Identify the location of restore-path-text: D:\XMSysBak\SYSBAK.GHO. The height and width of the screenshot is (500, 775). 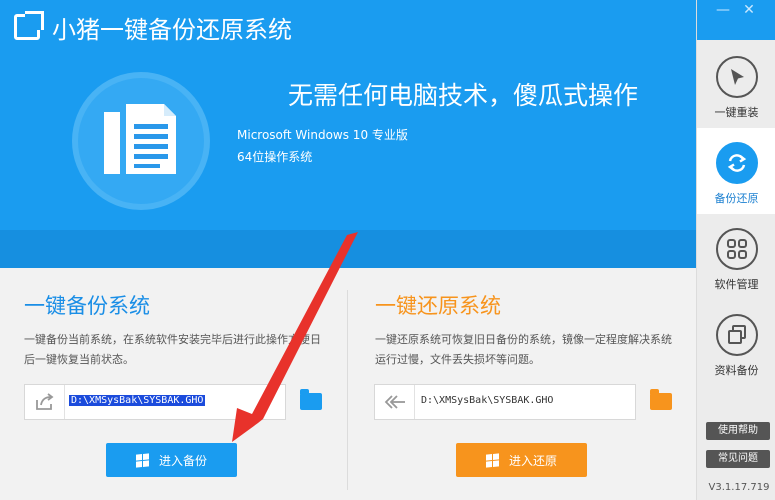
(487, 400).